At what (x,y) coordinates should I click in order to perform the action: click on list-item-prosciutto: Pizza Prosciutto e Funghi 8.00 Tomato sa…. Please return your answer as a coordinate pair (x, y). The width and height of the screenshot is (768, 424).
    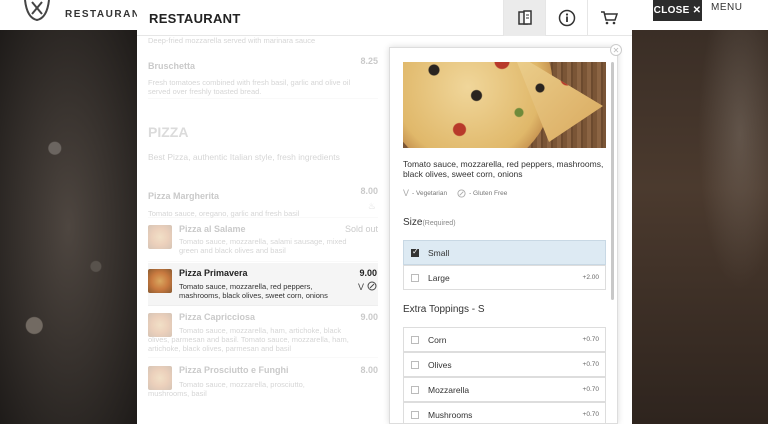
    Looking at the image, I should click on (263, 382).